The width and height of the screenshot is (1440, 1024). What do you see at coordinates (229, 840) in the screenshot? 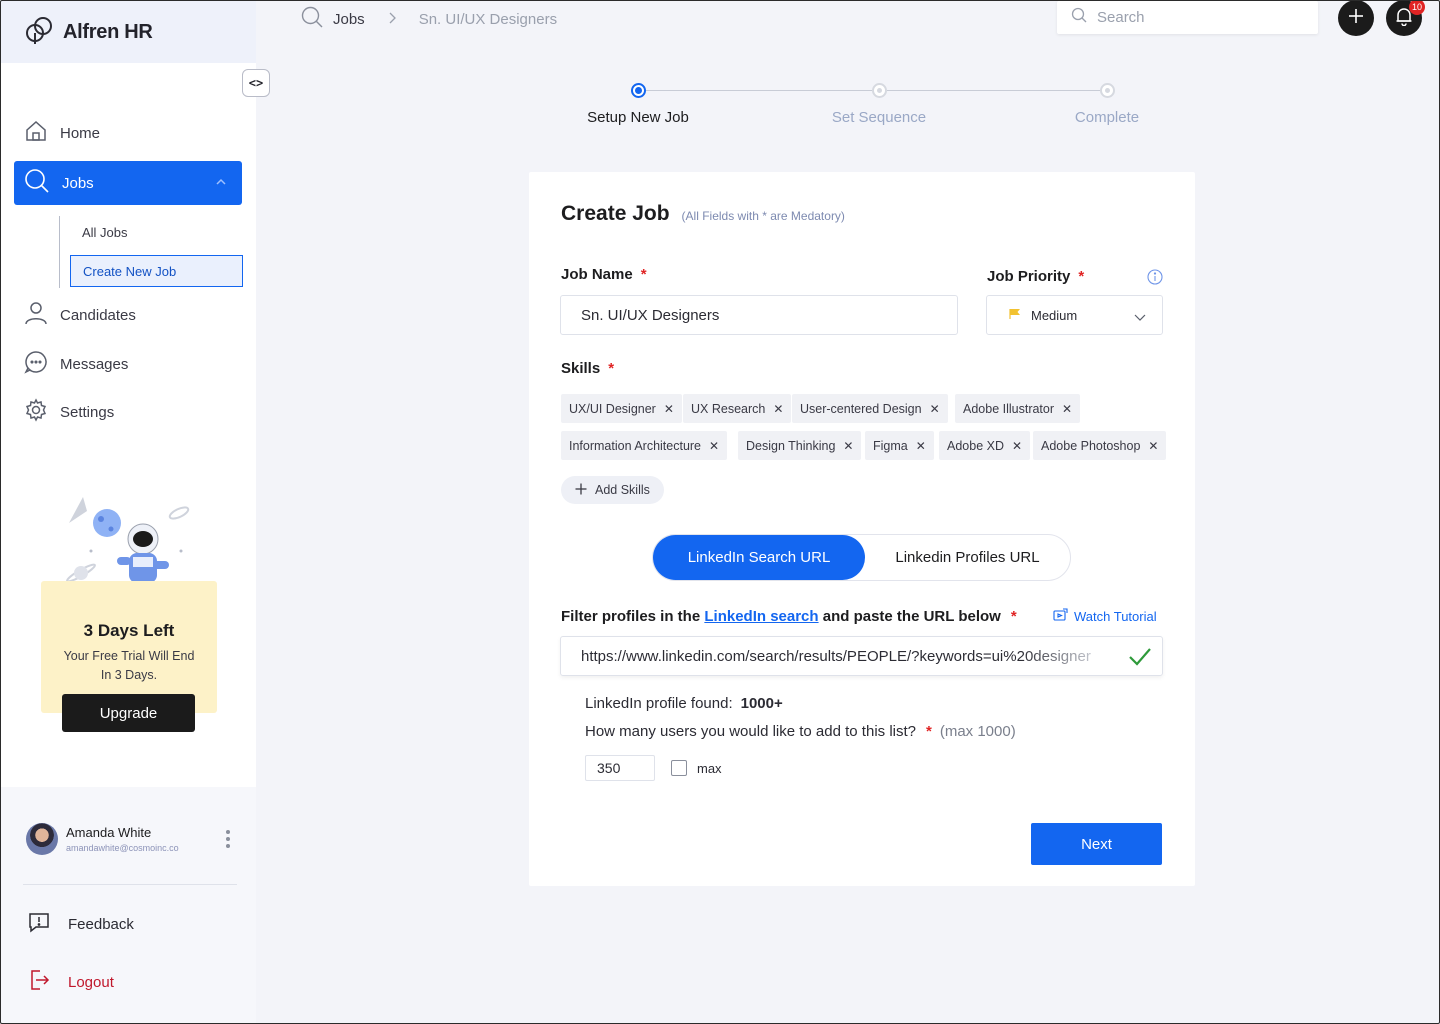
I see `more-options-icon` at bounding box center [229, 840].